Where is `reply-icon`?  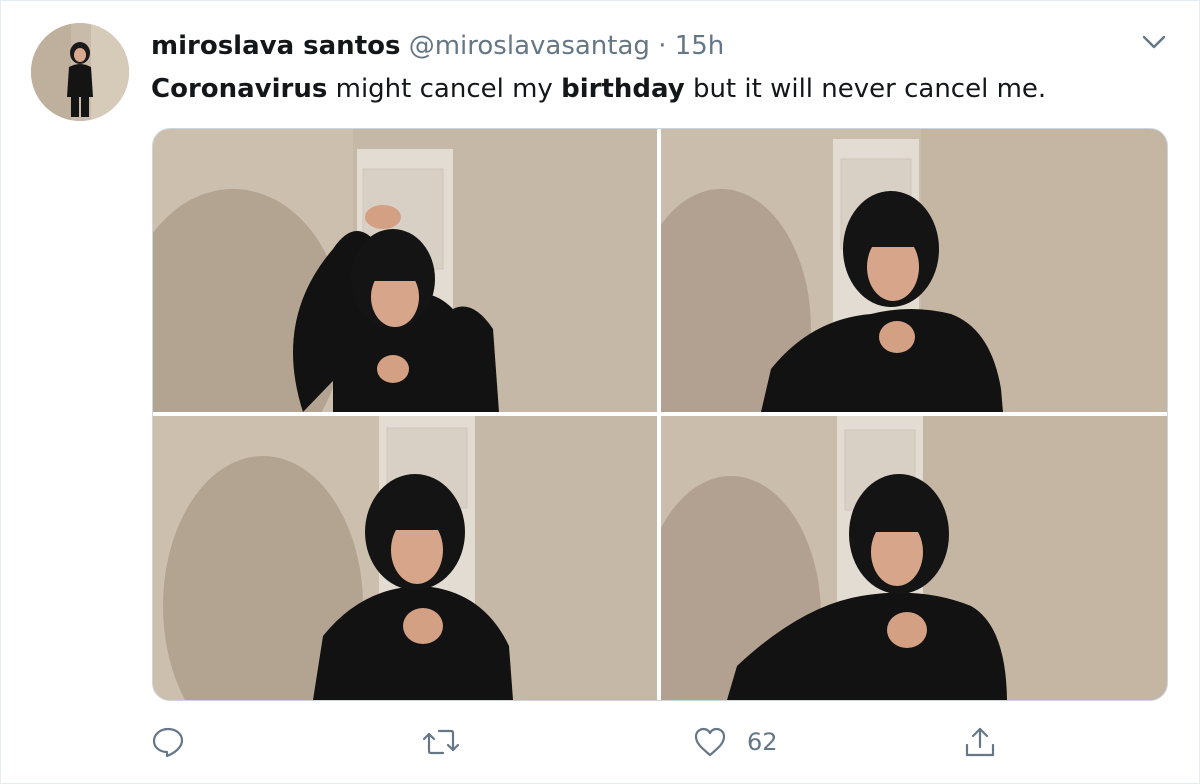
reply-icon is located at coordinates (168, 742).